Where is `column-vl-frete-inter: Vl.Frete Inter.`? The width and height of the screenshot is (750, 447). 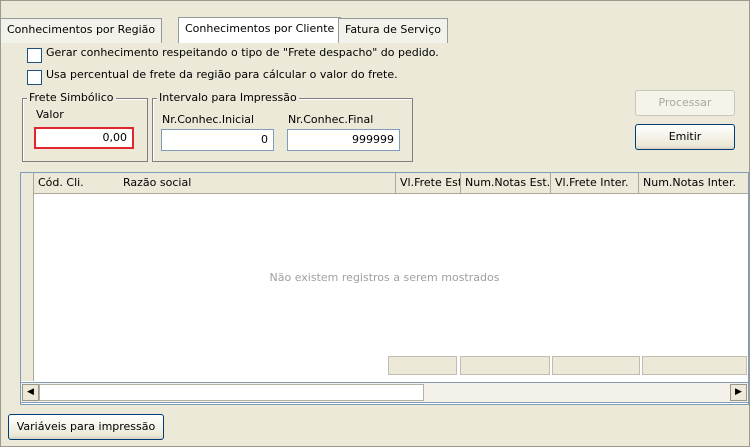
column-vl-frete-inter: Vl.Frete Inter. is located at coordinates (595, 183).